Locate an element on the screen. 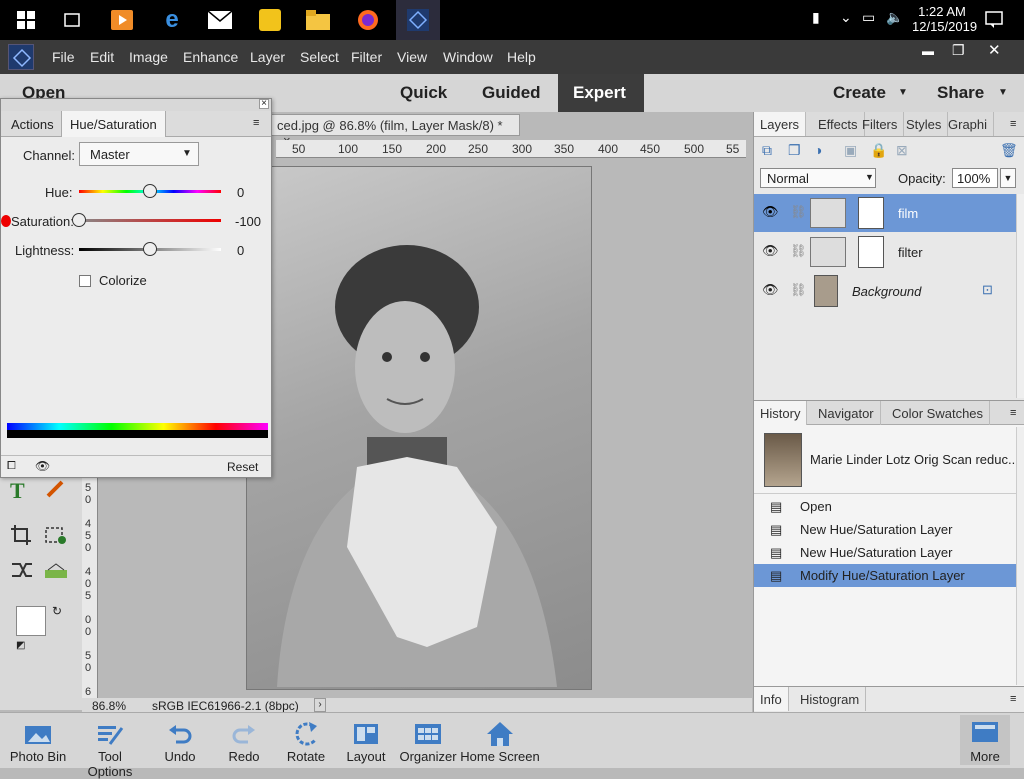  history-item: ▤ Modify Hue/Saturation Layer is located at coordinates (885, 575).